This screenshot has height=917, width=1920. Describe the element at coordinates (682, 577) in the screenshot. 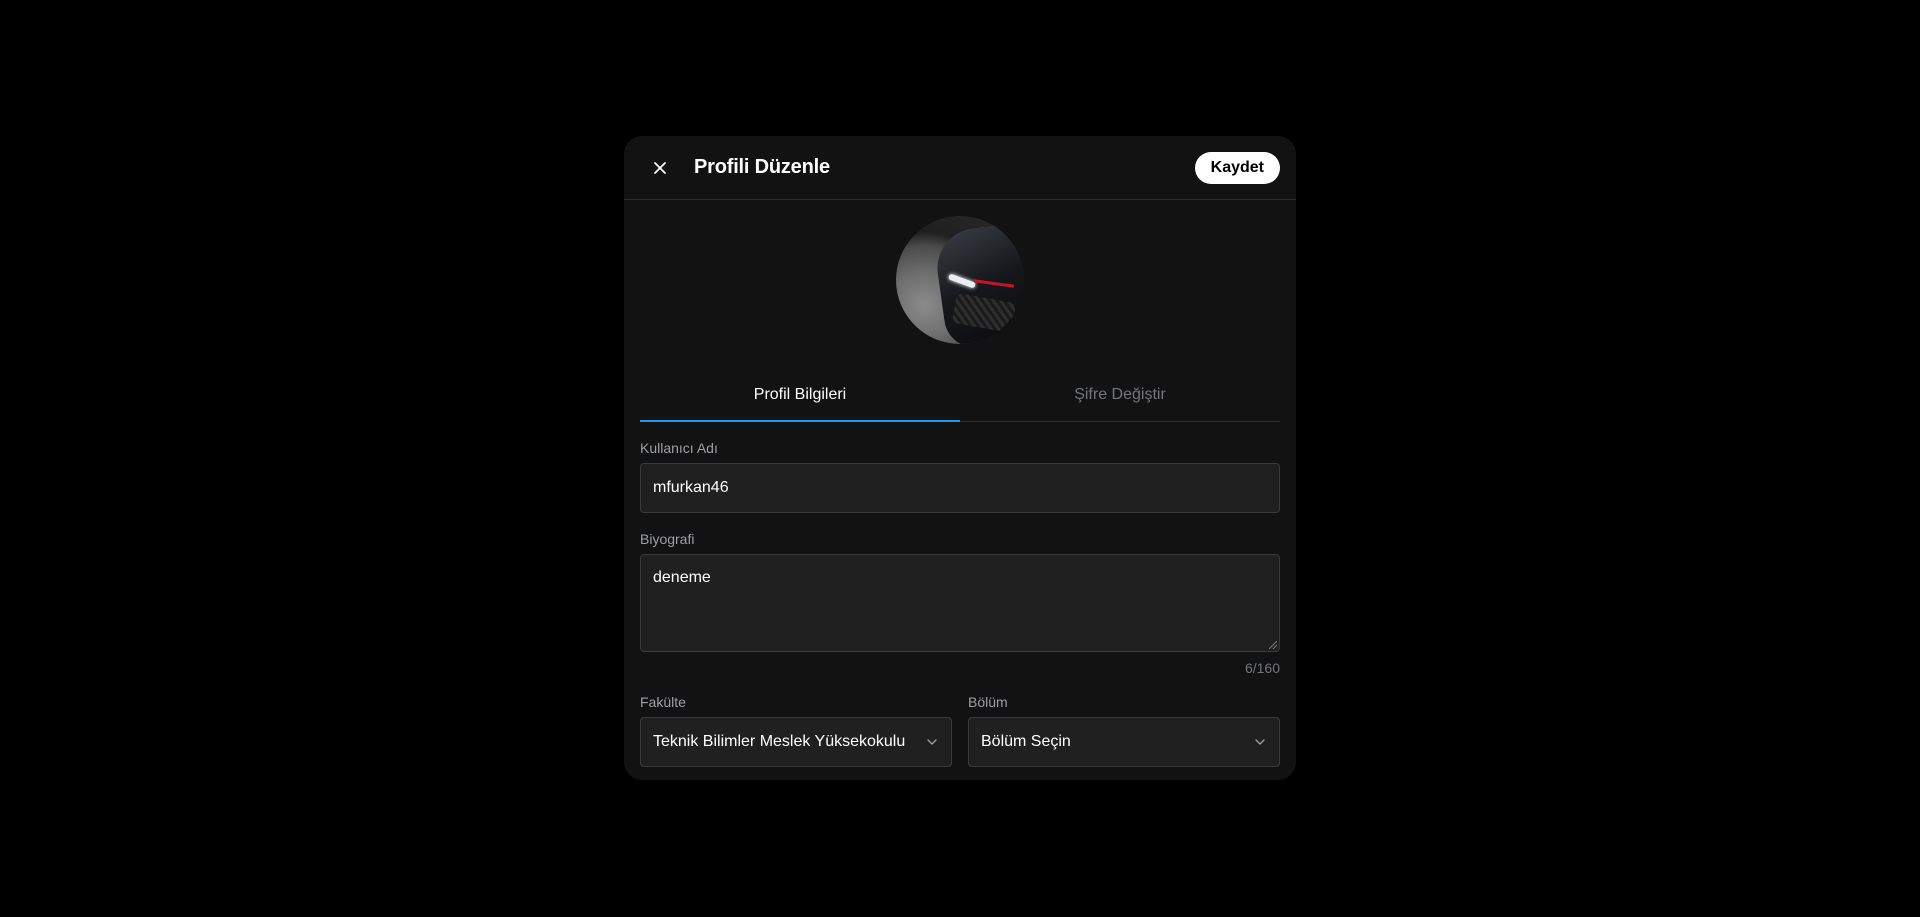

I see `bio-text: deneme` at that location.